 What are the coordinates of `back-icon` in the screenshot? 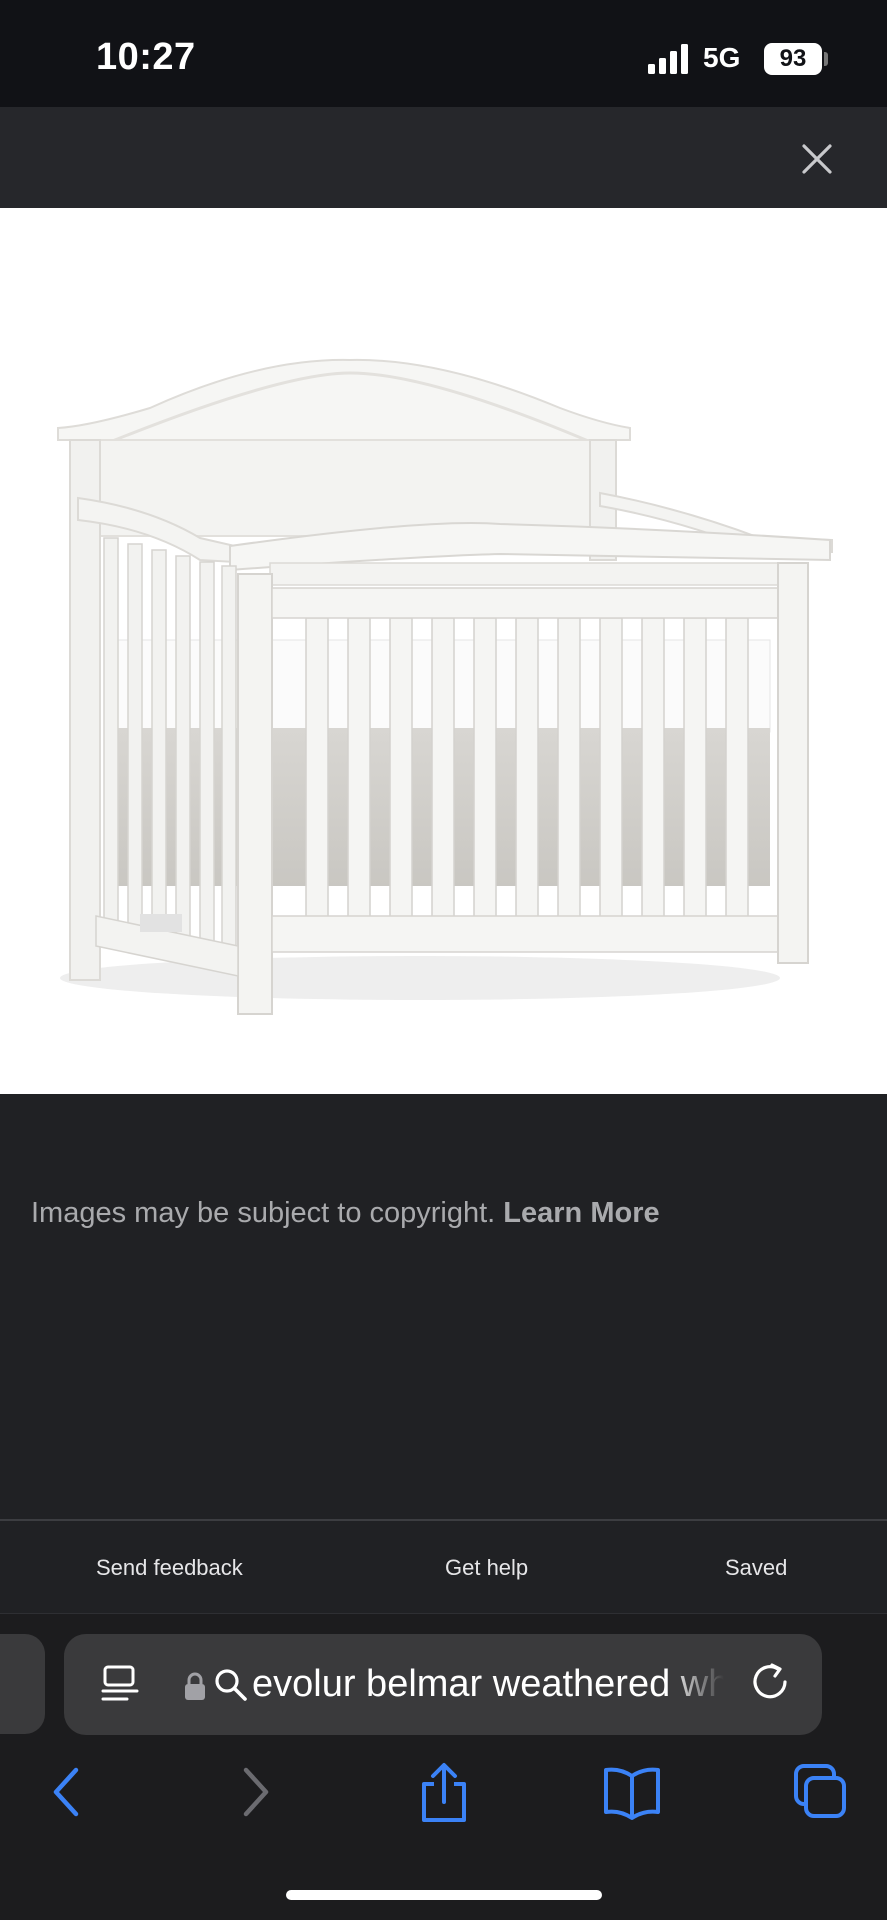 It's located at (66, 1792).